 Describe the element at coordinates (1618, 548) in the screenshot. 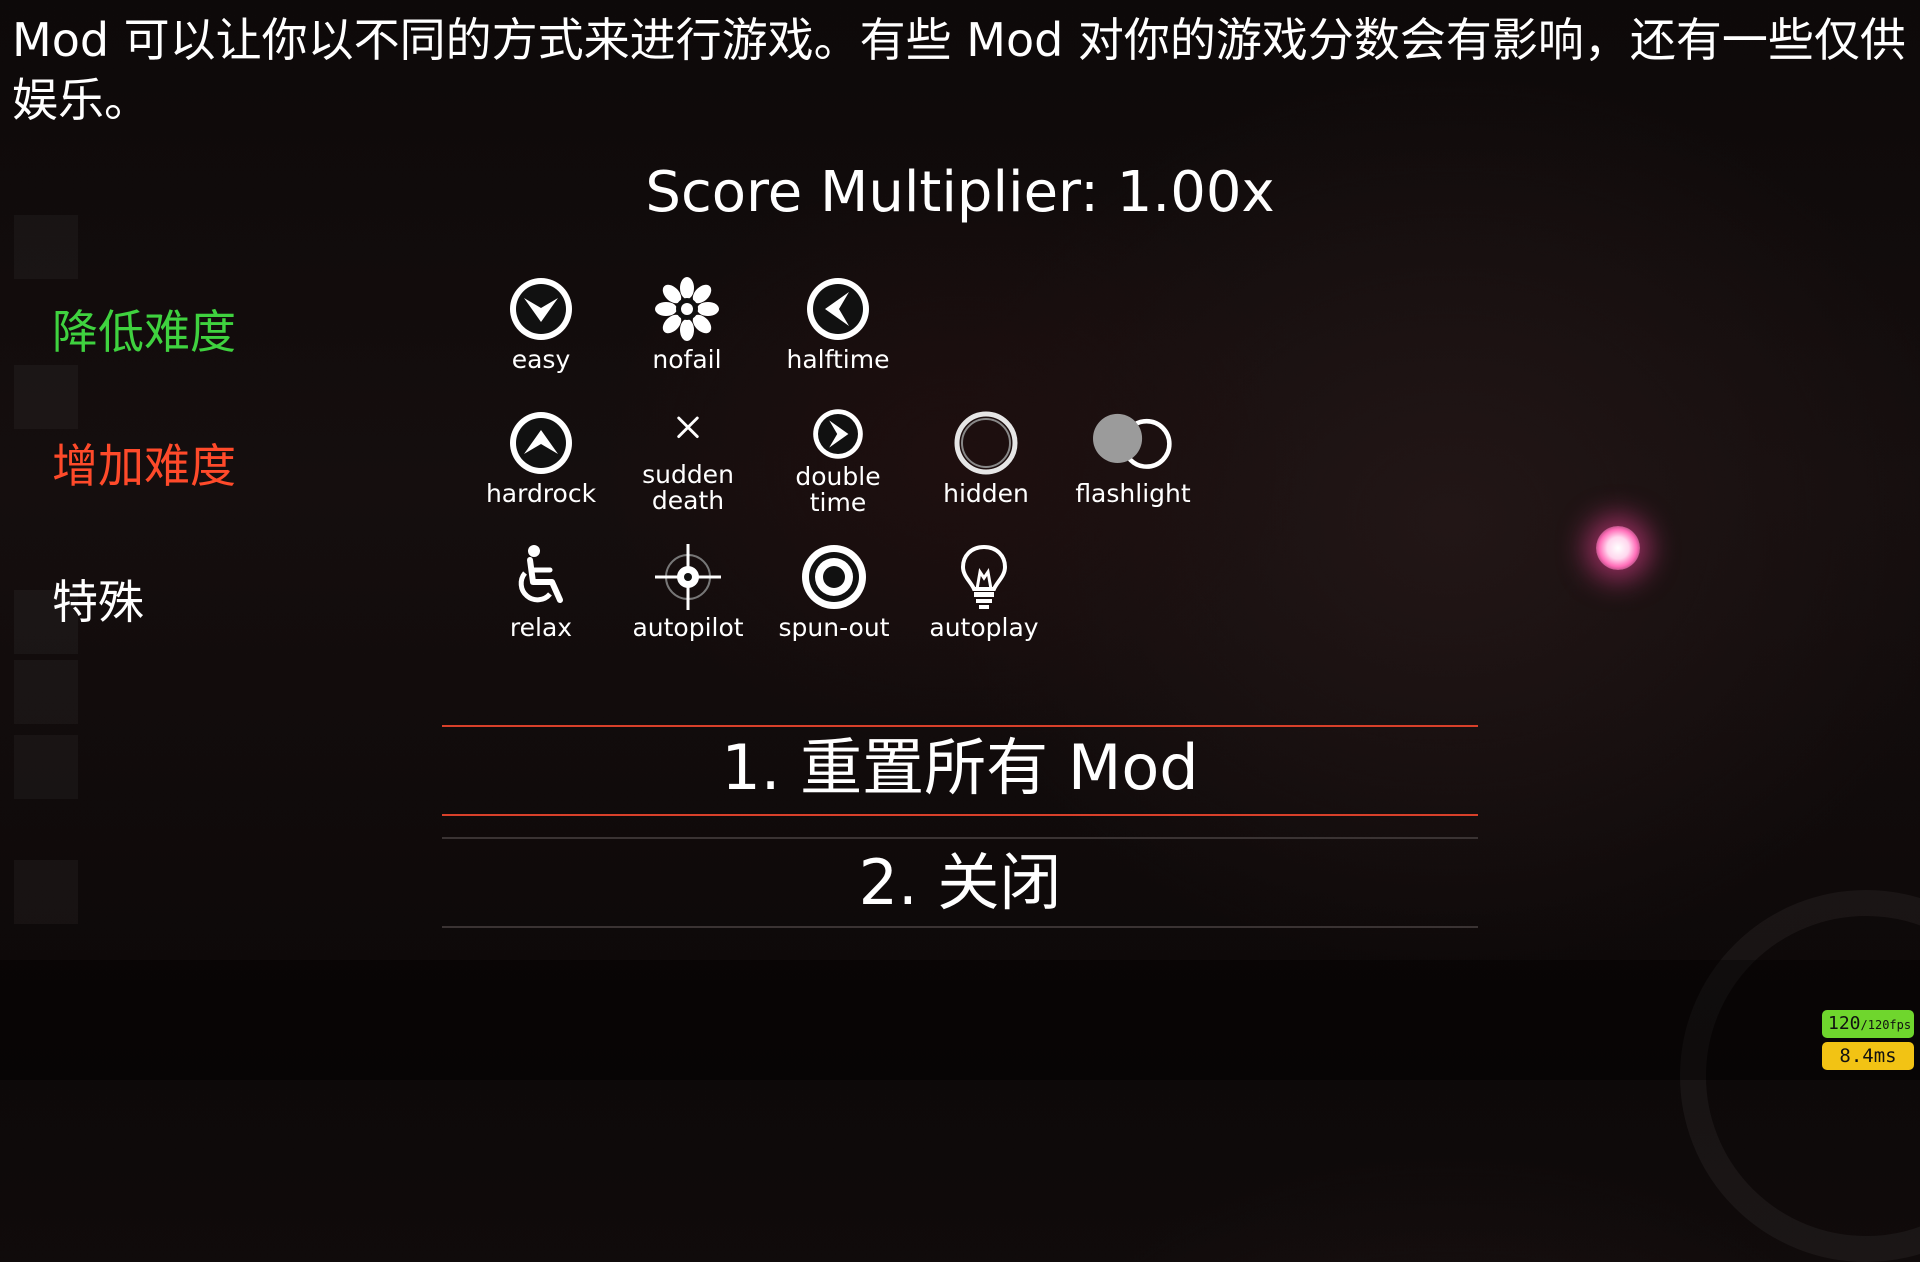

I see `cursor-glow` at that location.